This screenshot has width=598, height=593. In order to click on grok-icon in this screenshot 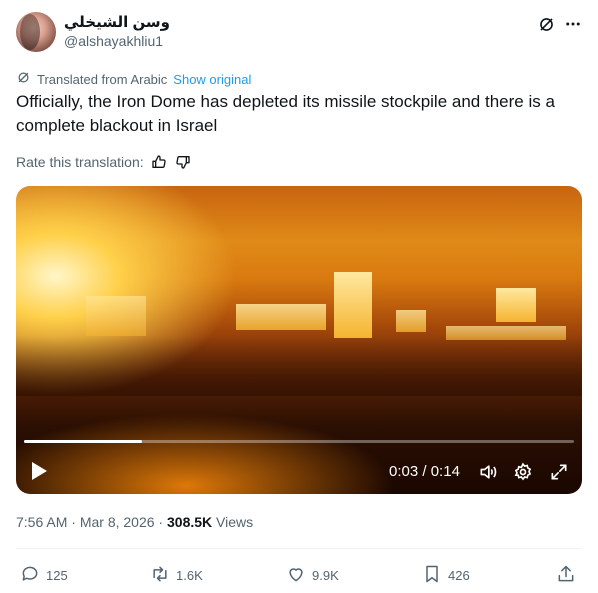, I will do `click(546, 24)`.